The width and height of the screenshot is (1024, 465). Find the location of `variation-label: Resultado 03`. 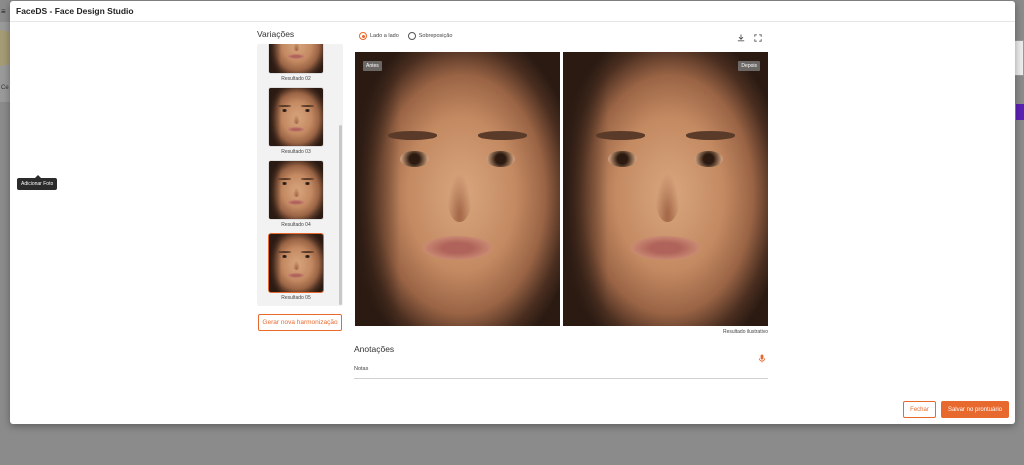

variation-label: Resultado 03 is located at coordinates (296, 152).